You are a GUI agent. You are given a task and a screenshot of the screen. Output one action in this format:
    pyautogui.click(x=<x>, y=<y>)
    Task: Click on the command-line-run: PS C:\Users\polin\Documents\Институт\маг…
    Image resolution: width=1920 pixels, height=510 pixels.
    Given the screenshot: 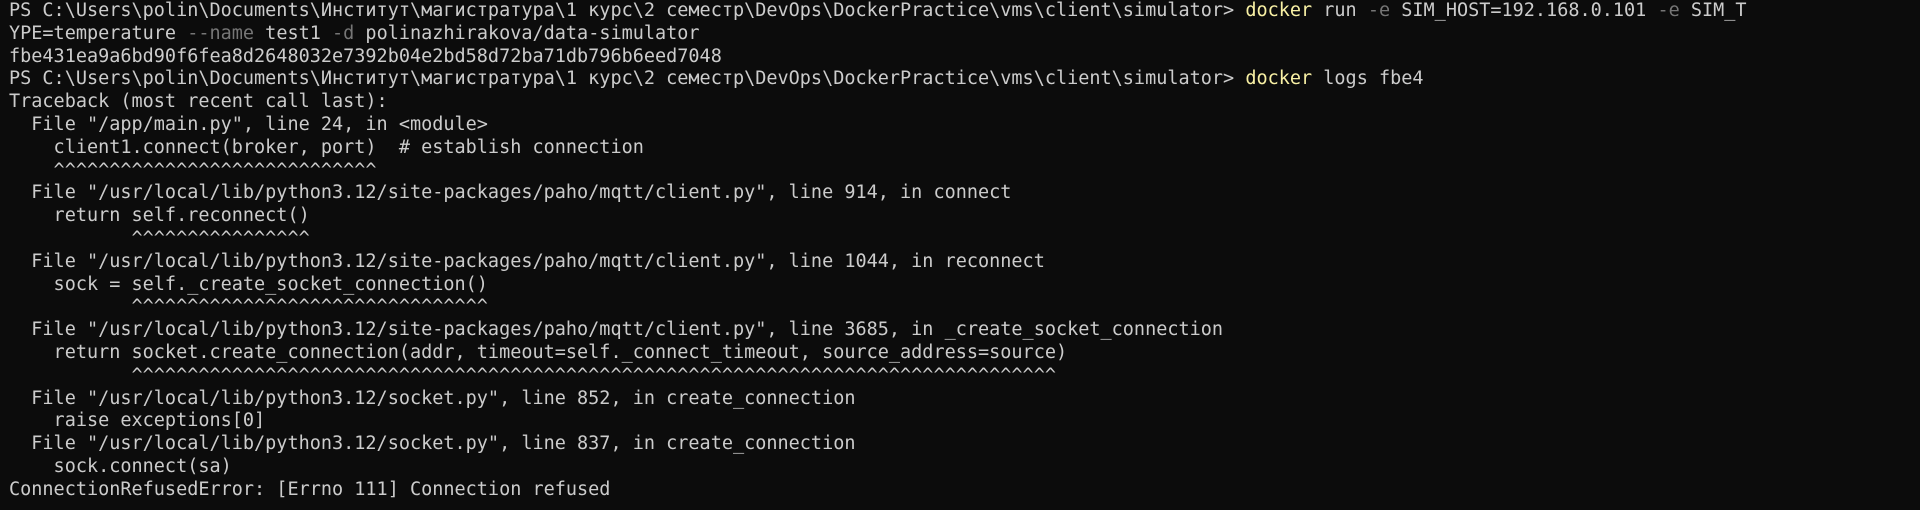 What is the action you would take?
    pyautogui.click(x=964, y=11)
    